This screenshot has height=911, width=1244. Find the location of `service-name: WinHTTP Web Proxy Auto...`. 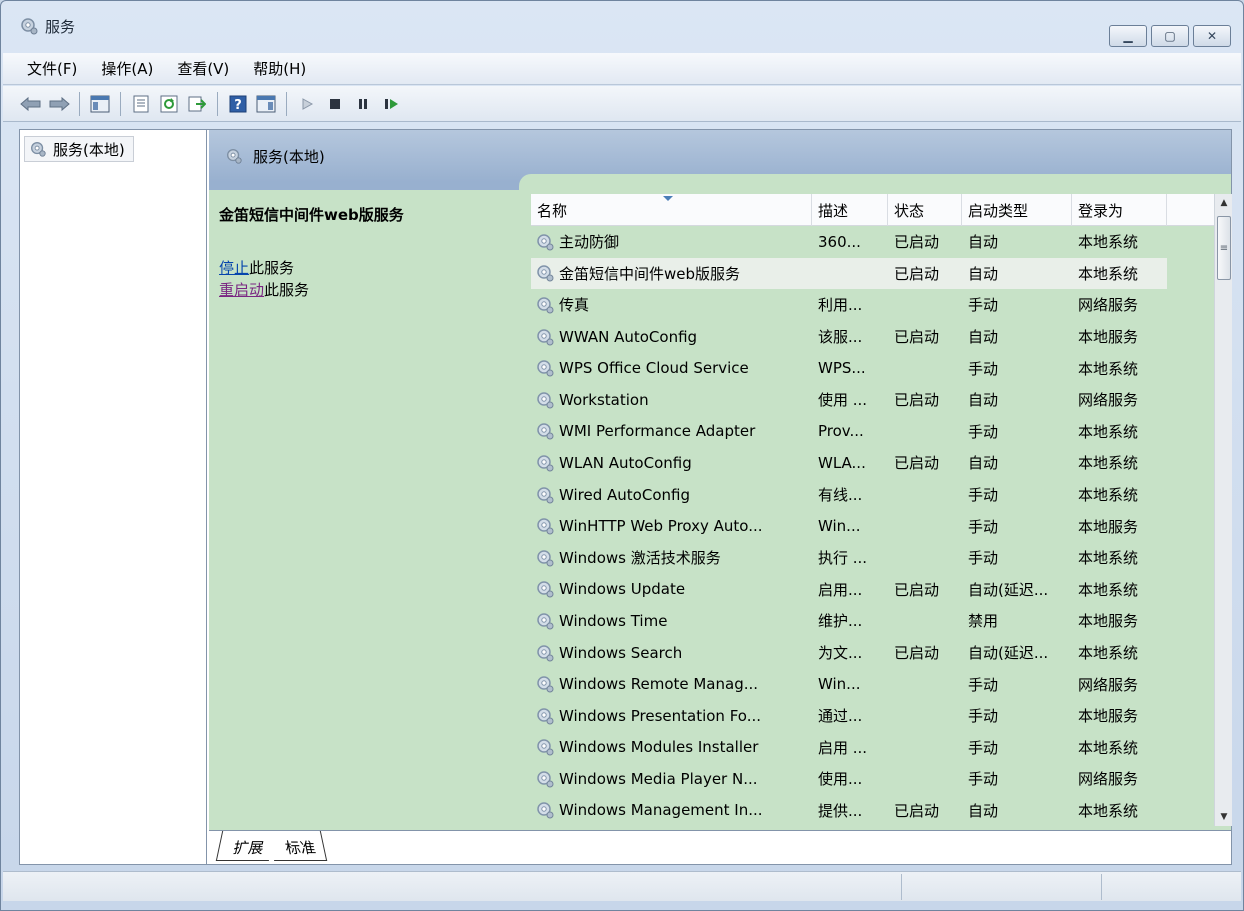

service-name: WinHTTP Web Proxy Auto... is located at coordinates (661, 526).